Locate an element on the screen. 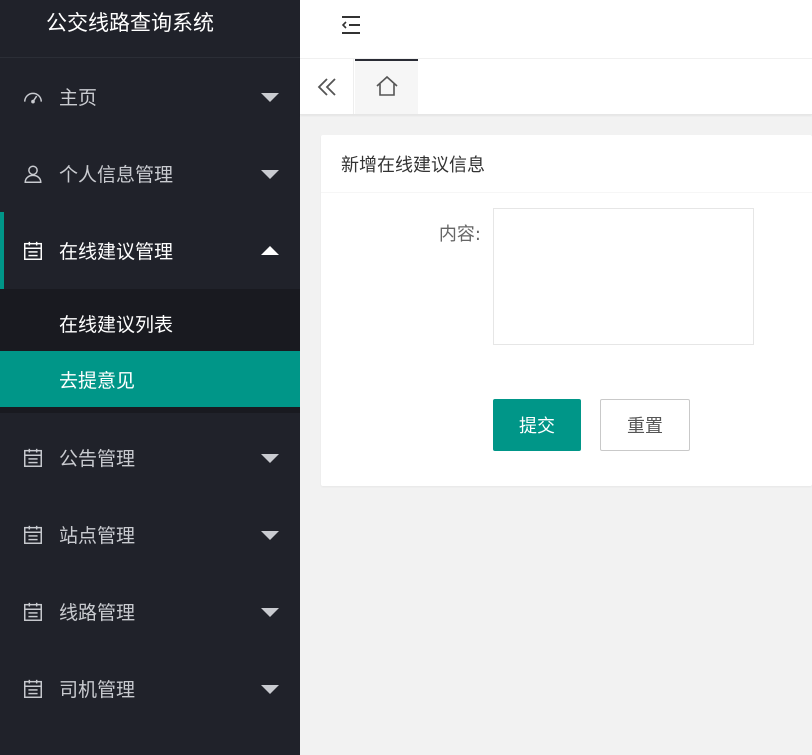  home-icon is located at coordinates (387, 88).